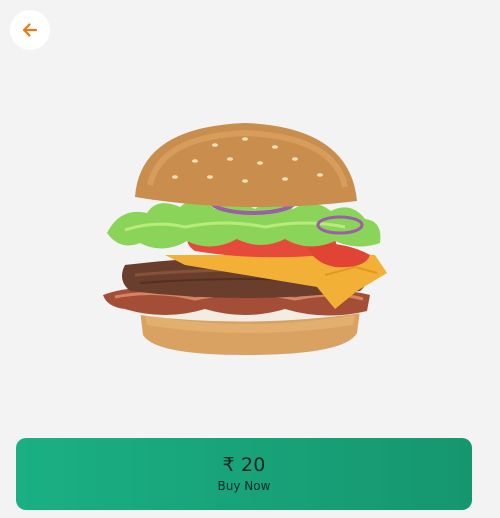  What do you see at coordinates (244, 465) in the screenshot?
I see `price-label: ₹ 20` at bounding box center [244, 465].